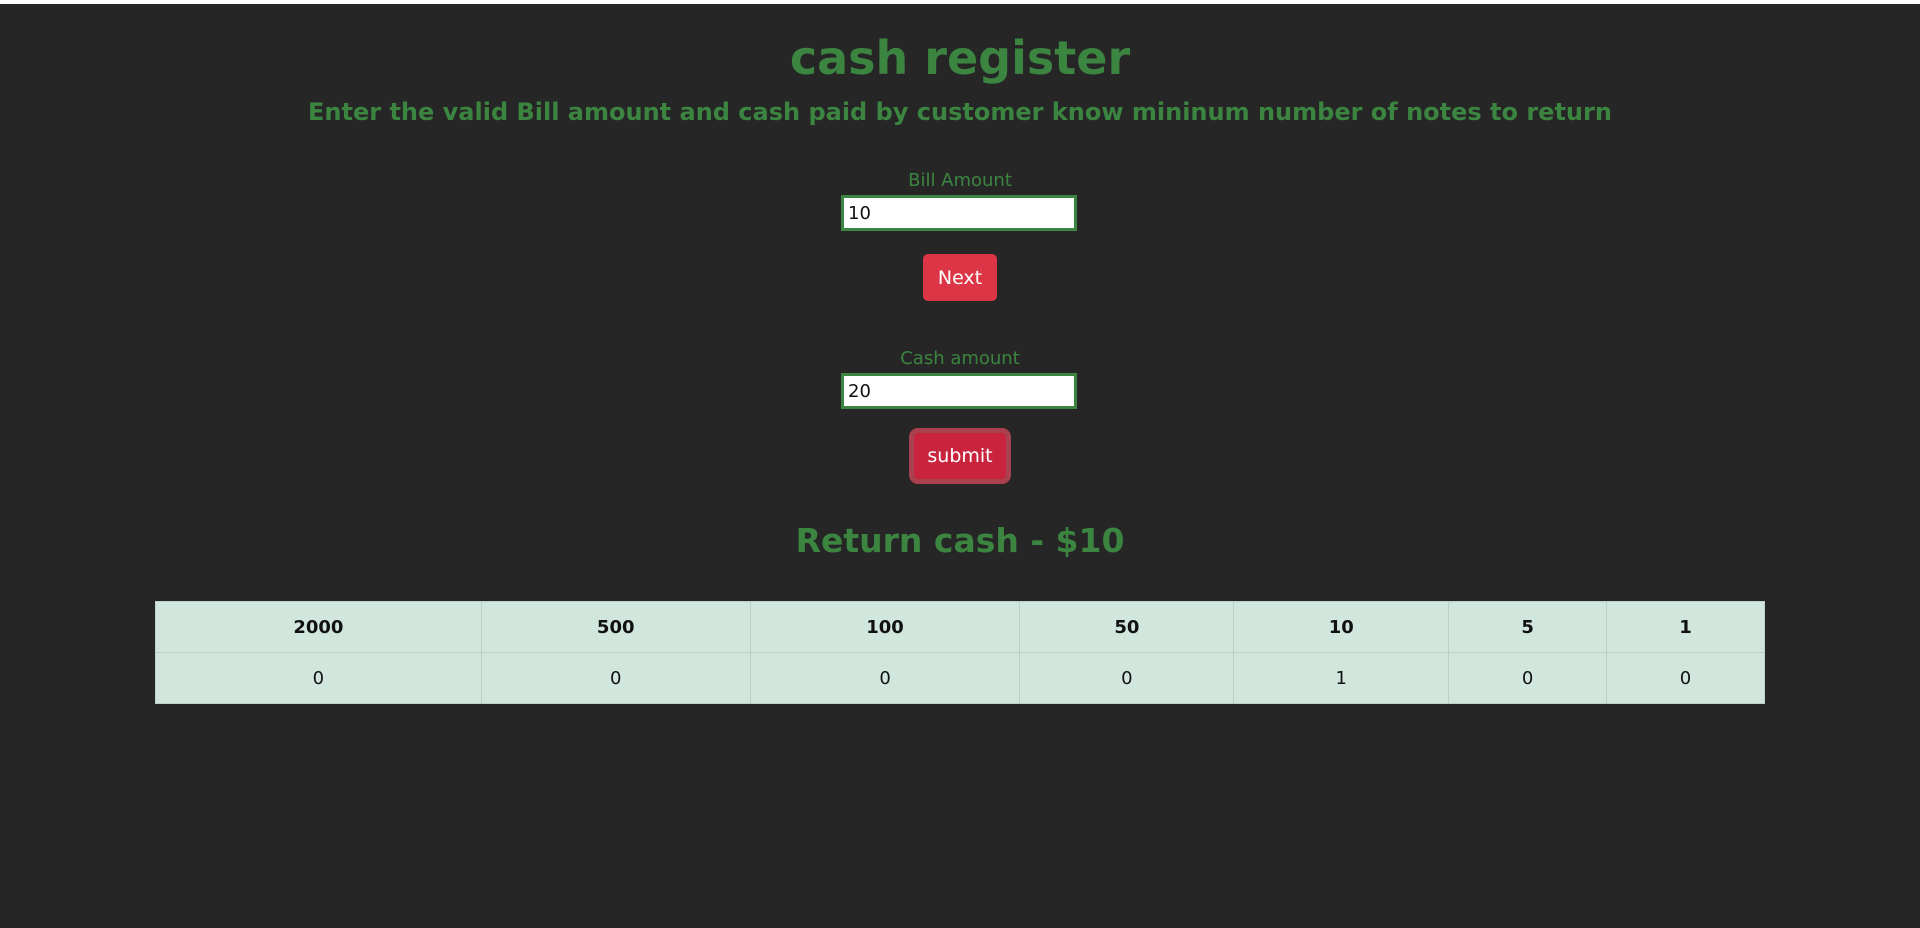  I want to click on cash-amount-label: Cash amount, so click(960, 358).